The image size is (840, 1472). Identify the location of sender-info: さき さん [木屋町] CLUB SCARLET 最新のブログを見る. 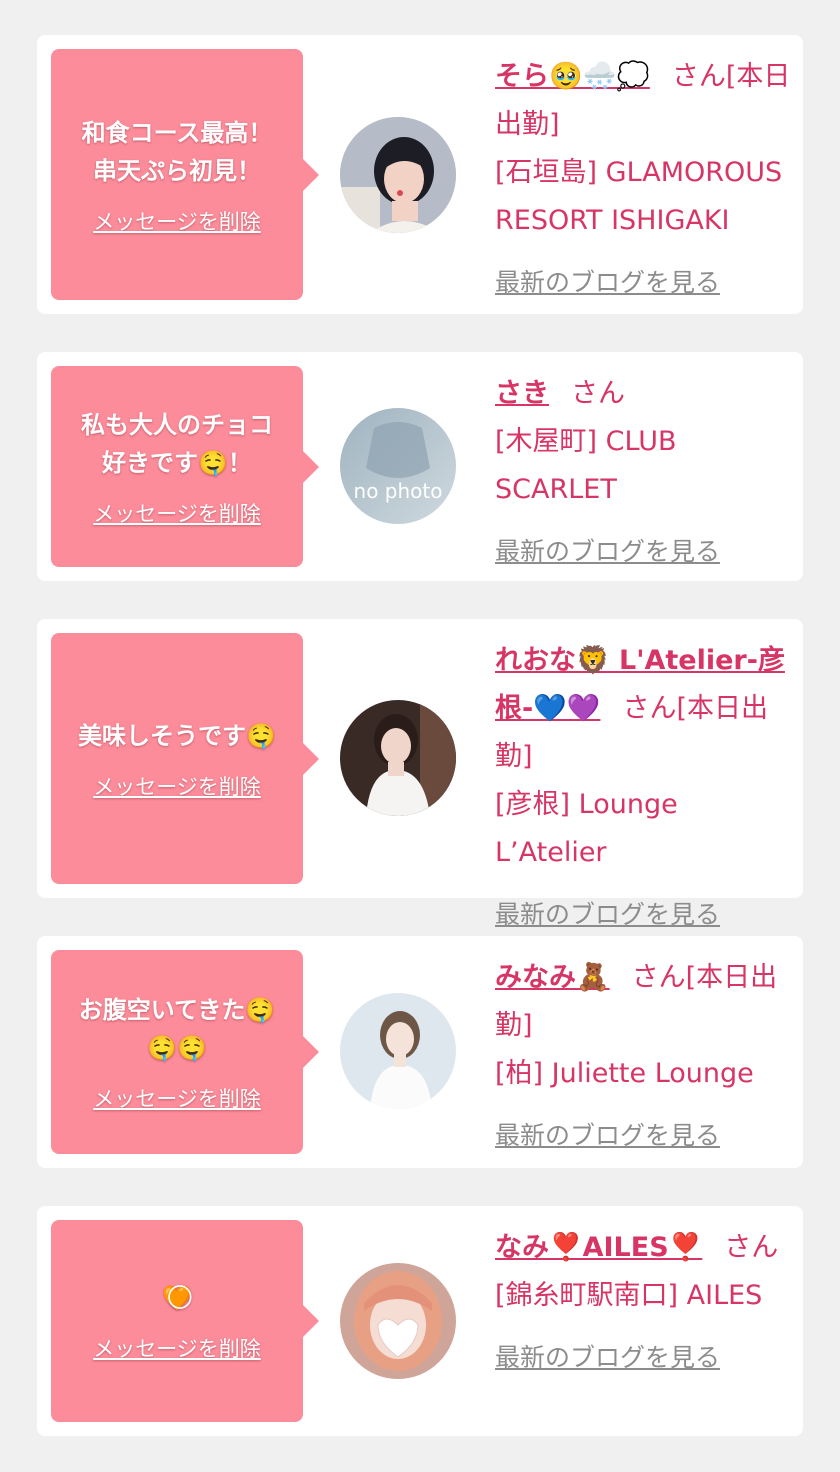
(643, 473).